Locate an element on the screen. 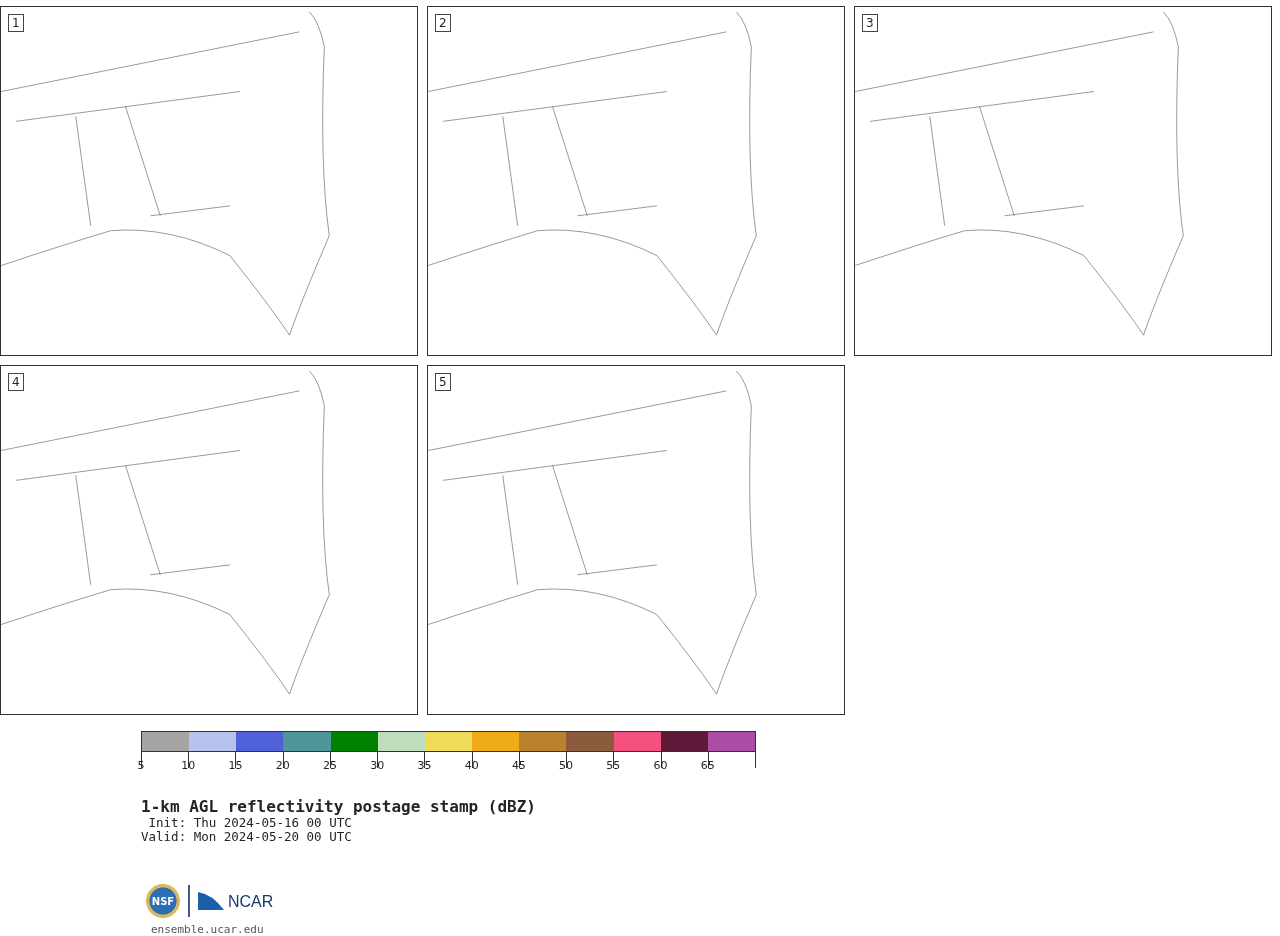  colorbar-tick-label: 40 is located at coordinates (471, 766).